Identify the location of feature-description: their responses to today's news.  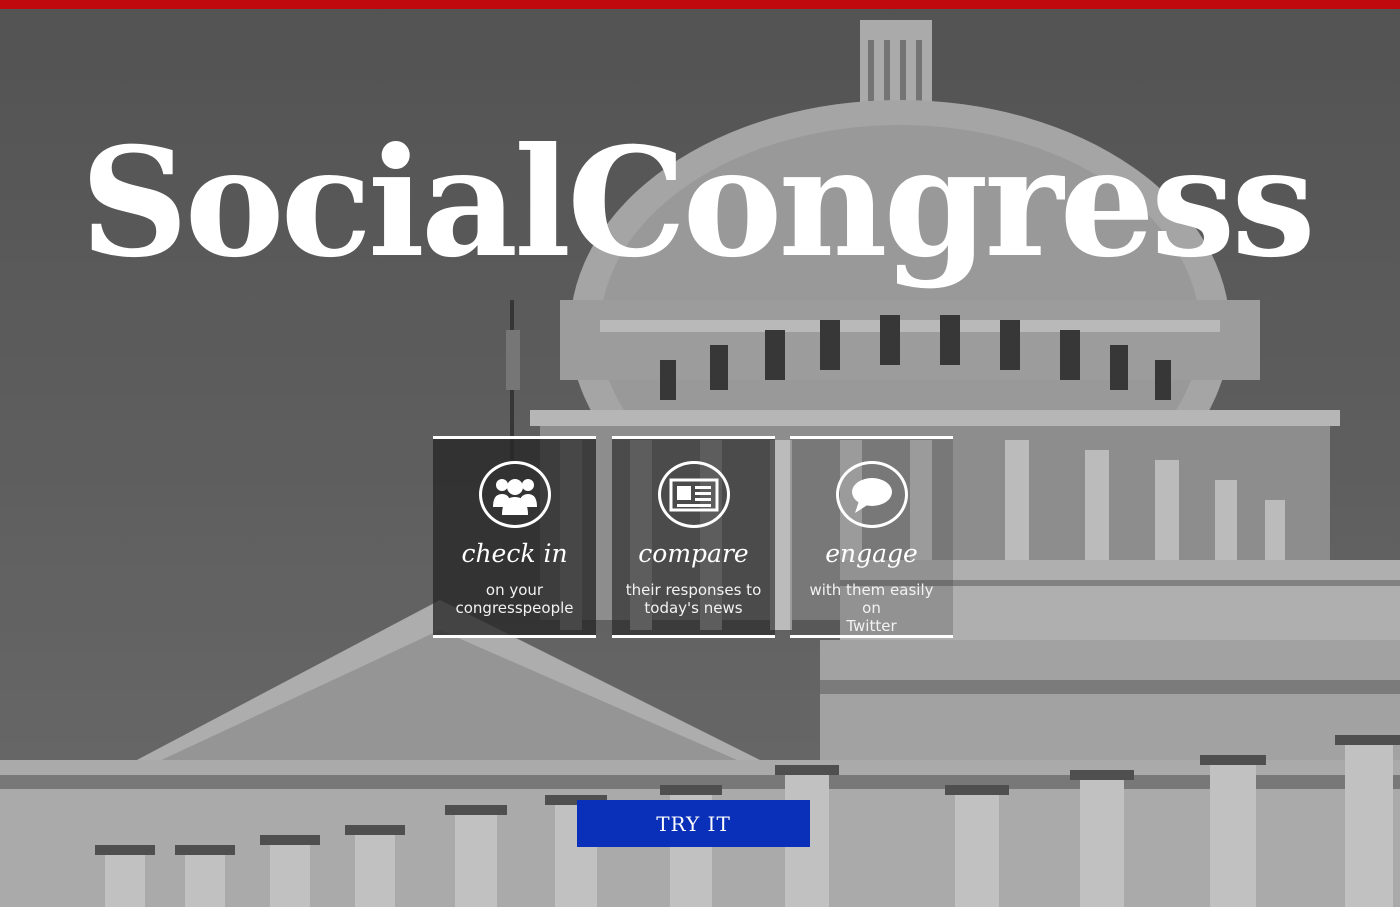
(693, 599).